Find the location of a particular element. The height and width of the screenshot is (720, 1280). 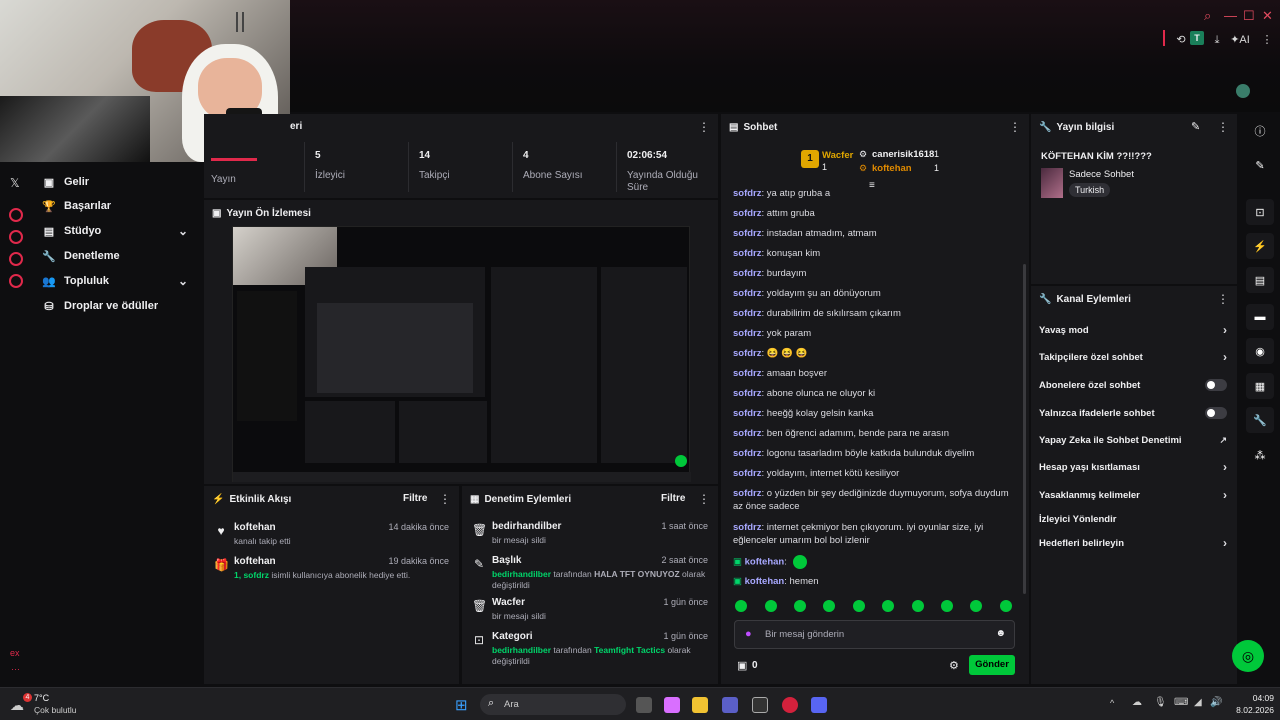

subs-only-toggle is located at coordinates (1216, 385).